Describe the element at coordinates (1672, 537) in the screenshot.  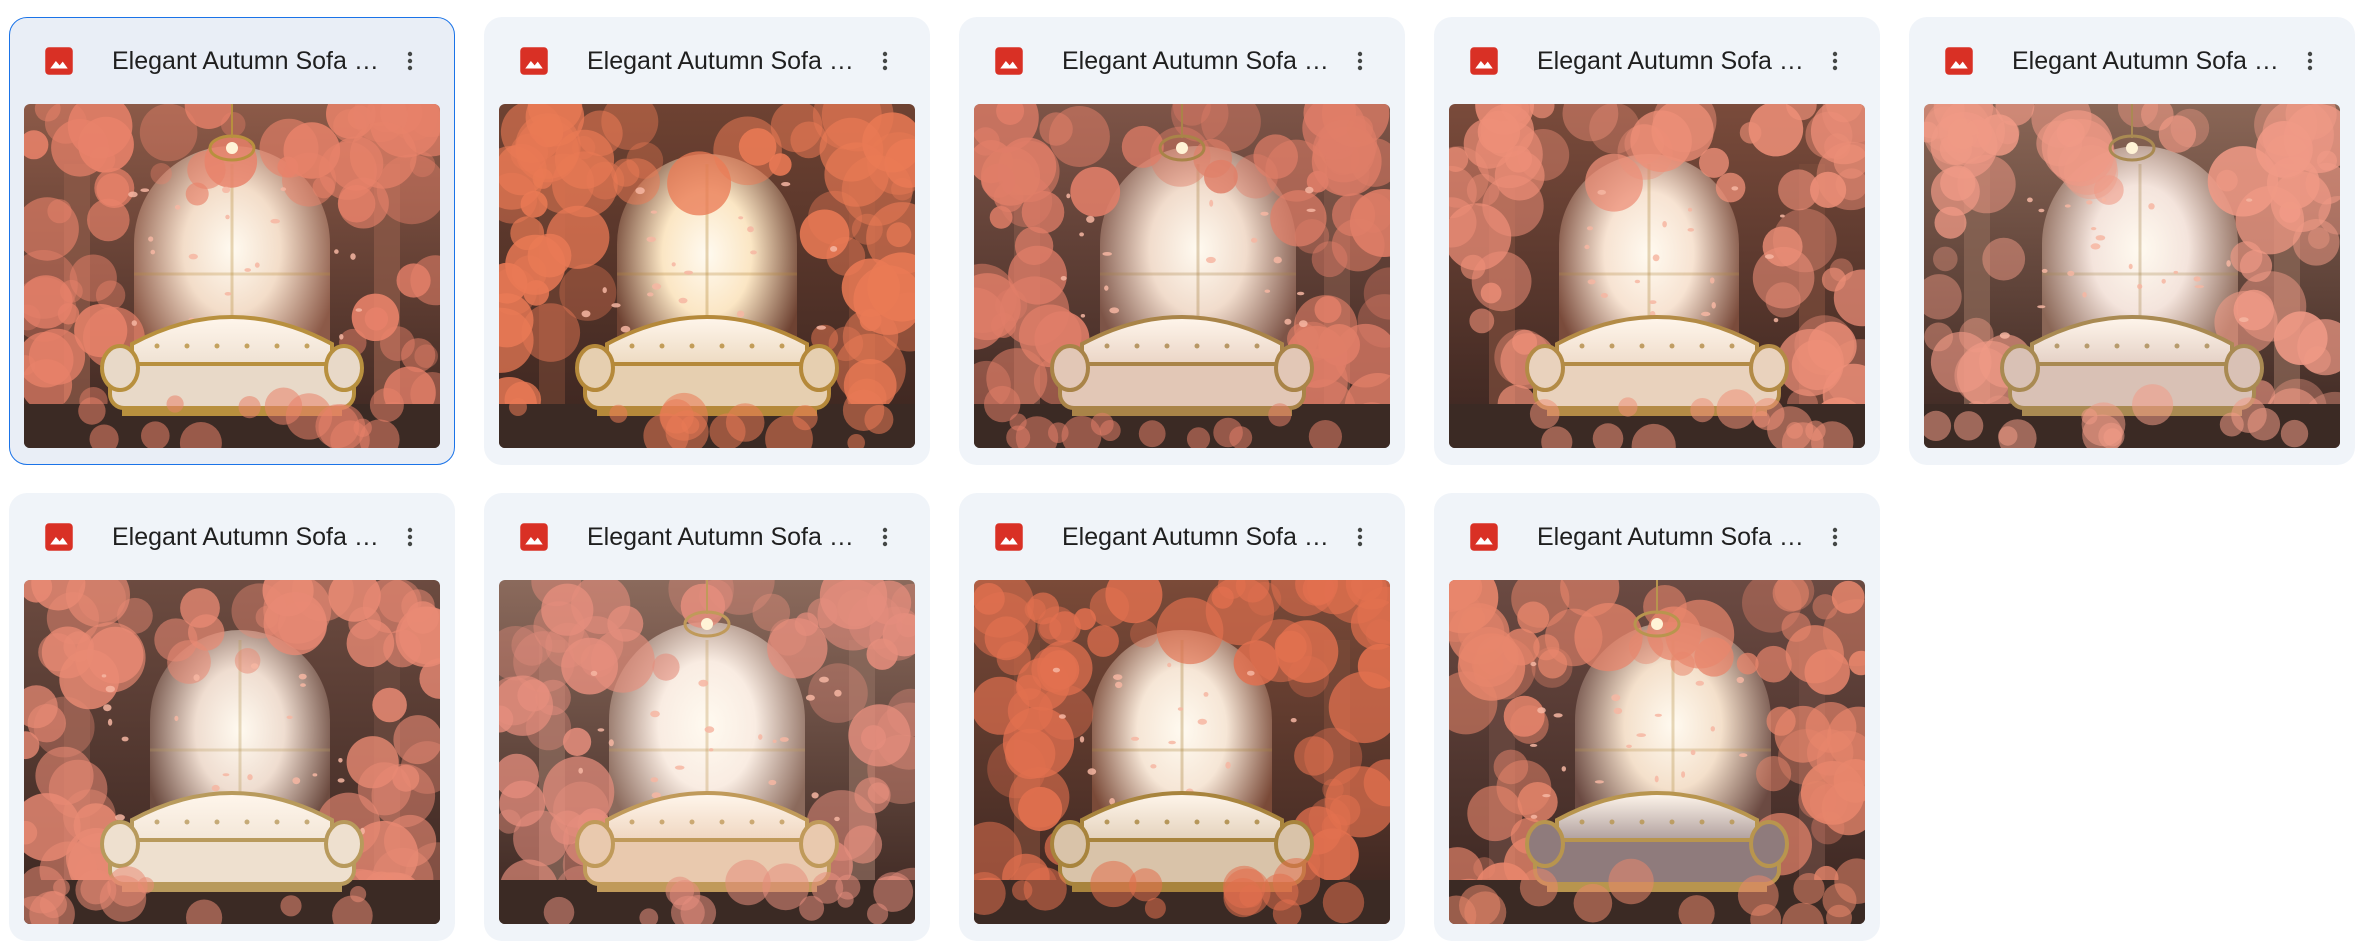
I see `file-name: Elegant Autumn Sofa Backdrops 9.jpg` at that location.